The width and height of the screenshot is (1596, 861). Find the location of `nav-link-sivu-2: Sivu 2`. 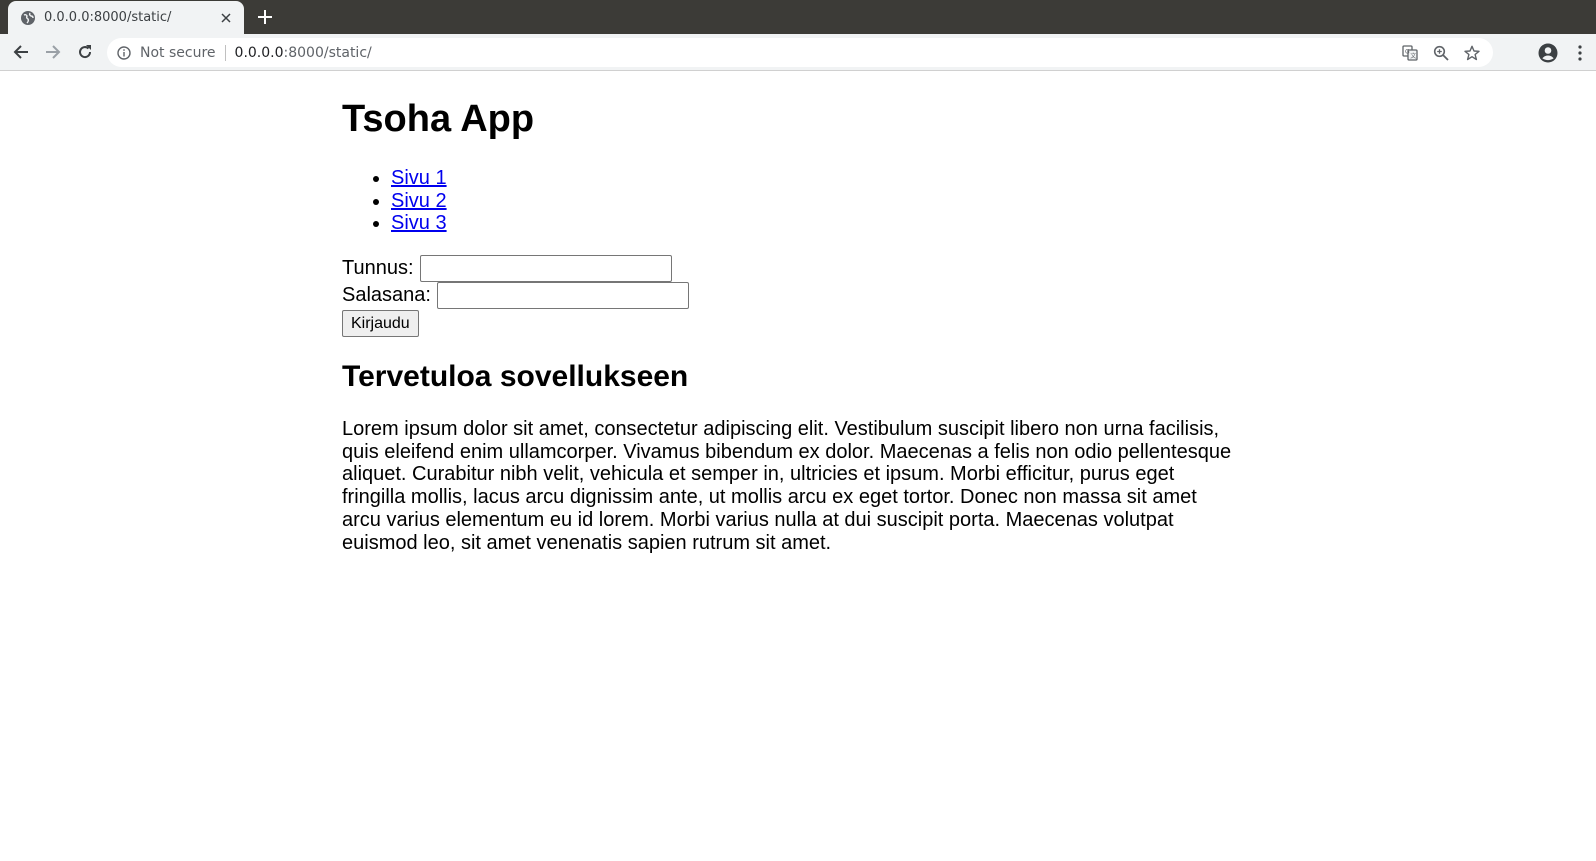

nav-link-sivu-2: Sivu 2 is located at coordinates (419, 201).